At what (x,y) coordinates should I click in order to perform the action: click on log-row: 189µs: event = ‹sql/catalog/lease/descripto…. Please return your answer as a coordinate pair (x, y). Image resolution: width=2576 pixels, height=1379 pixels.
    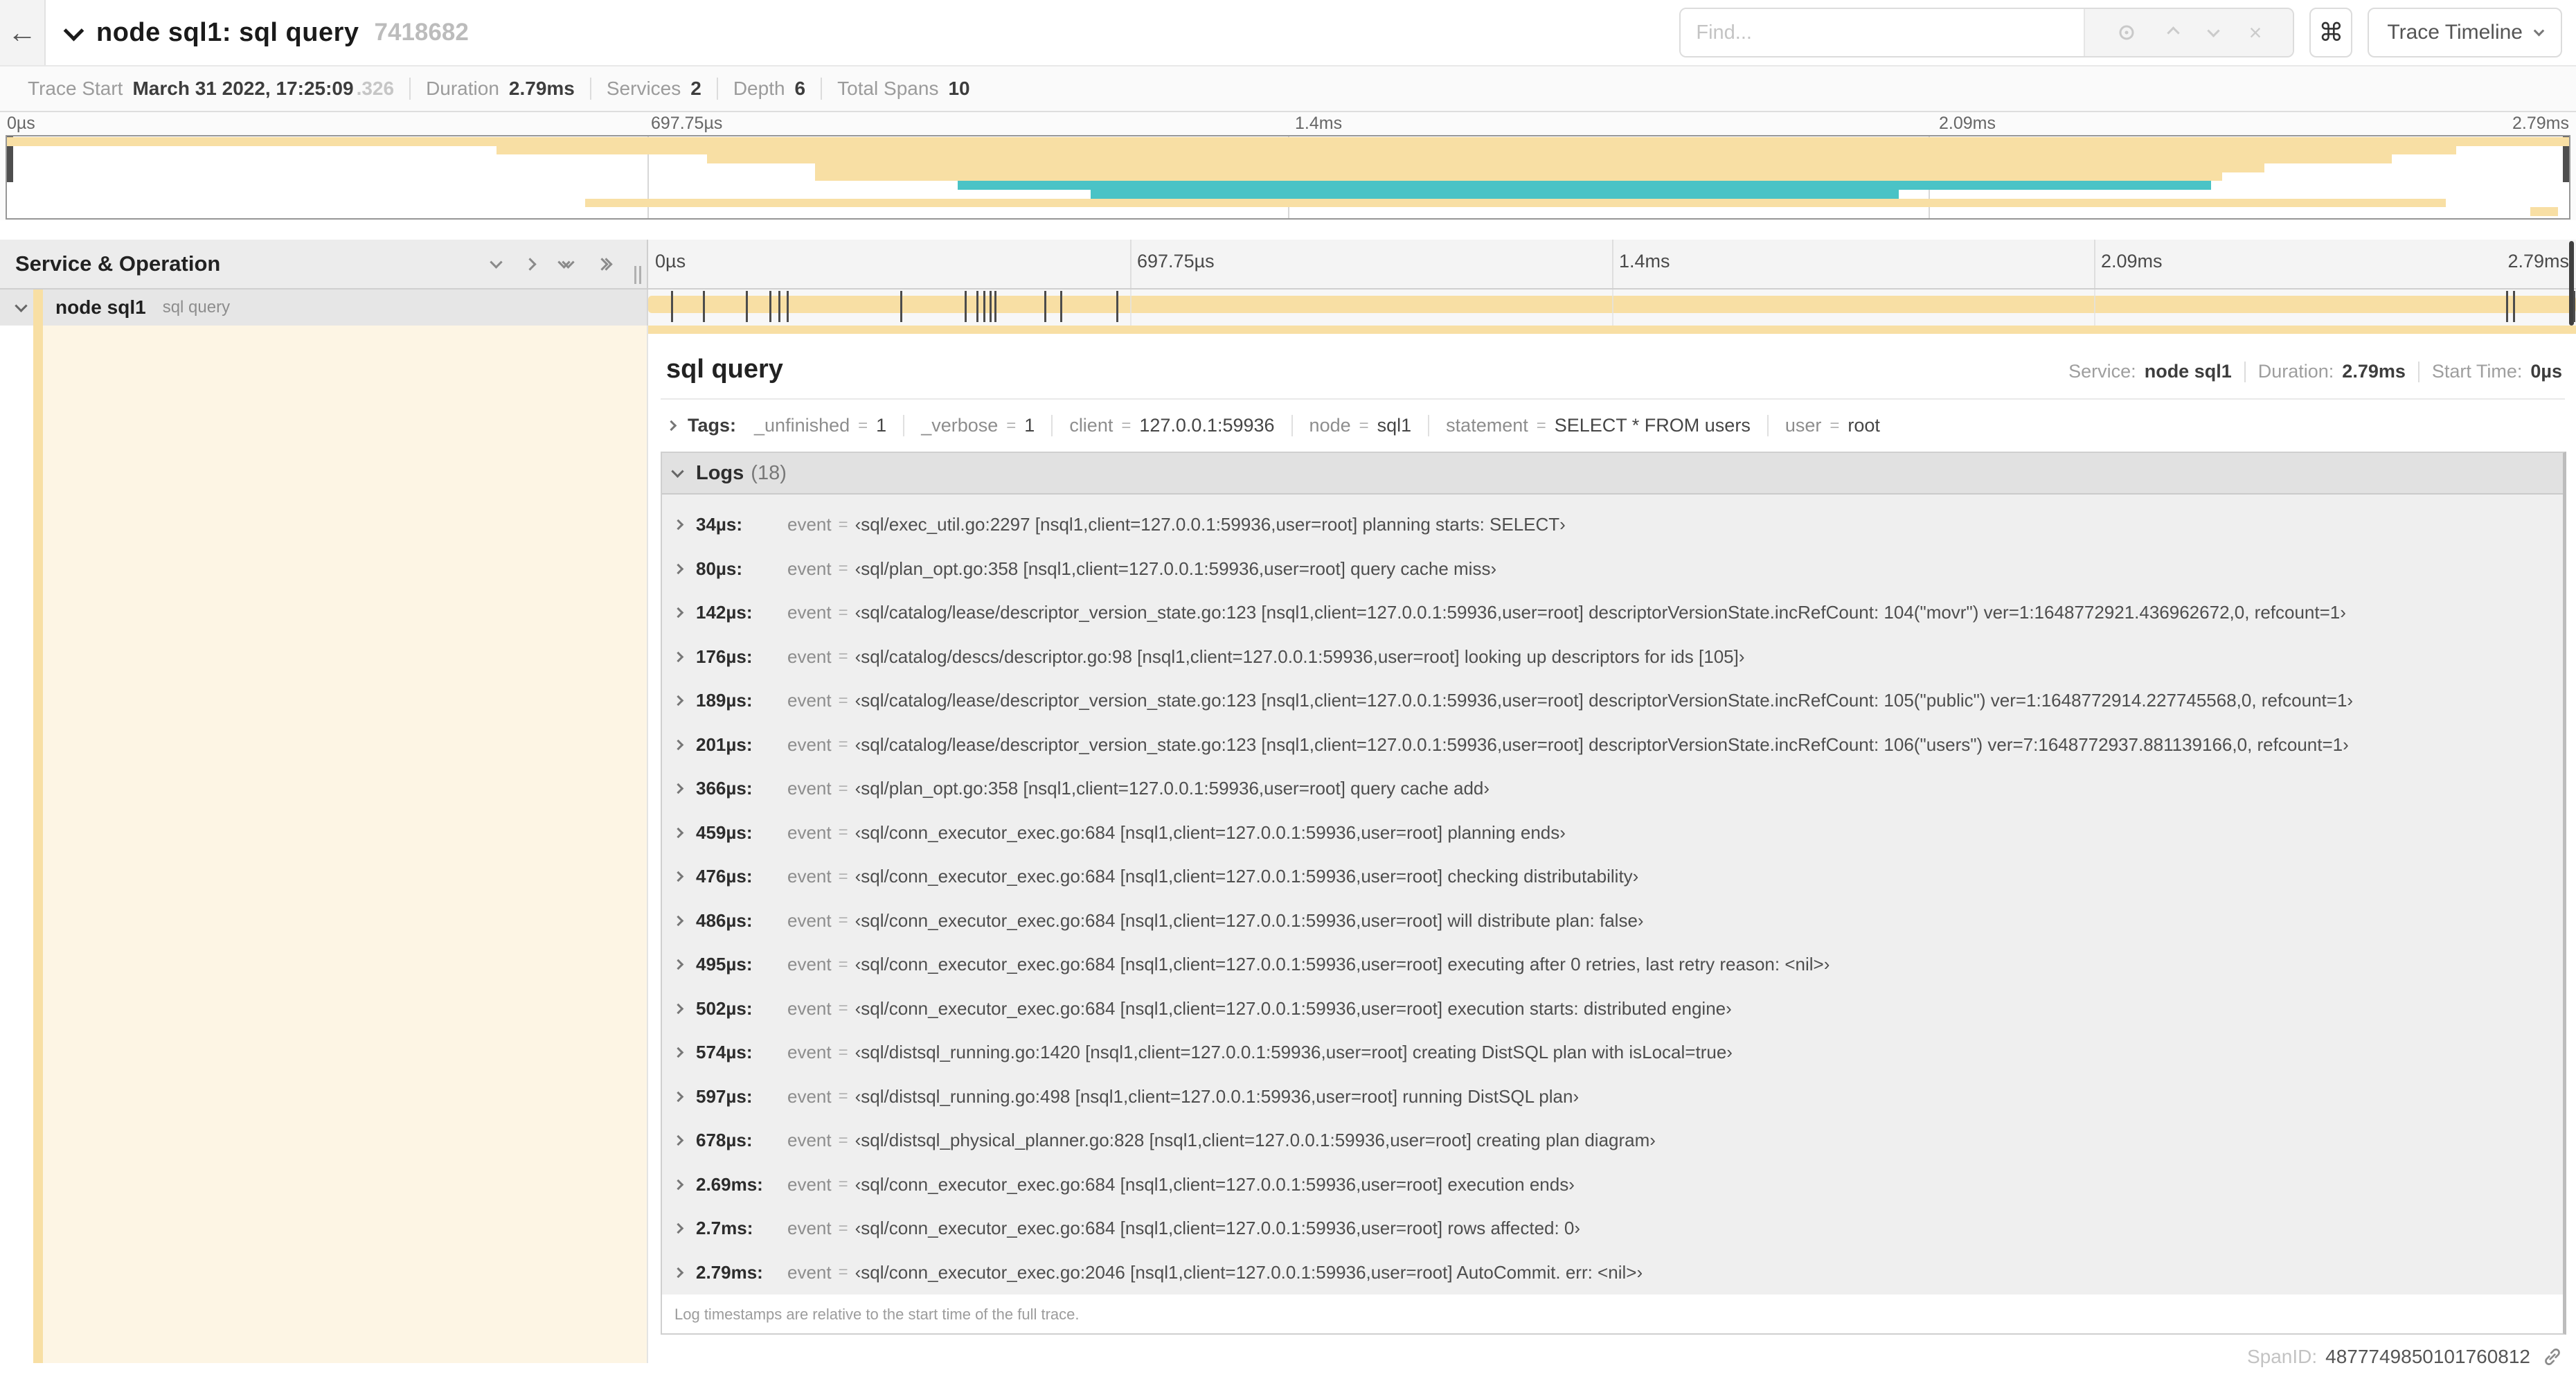
    Looking at the image, I should click on (1612, 701).